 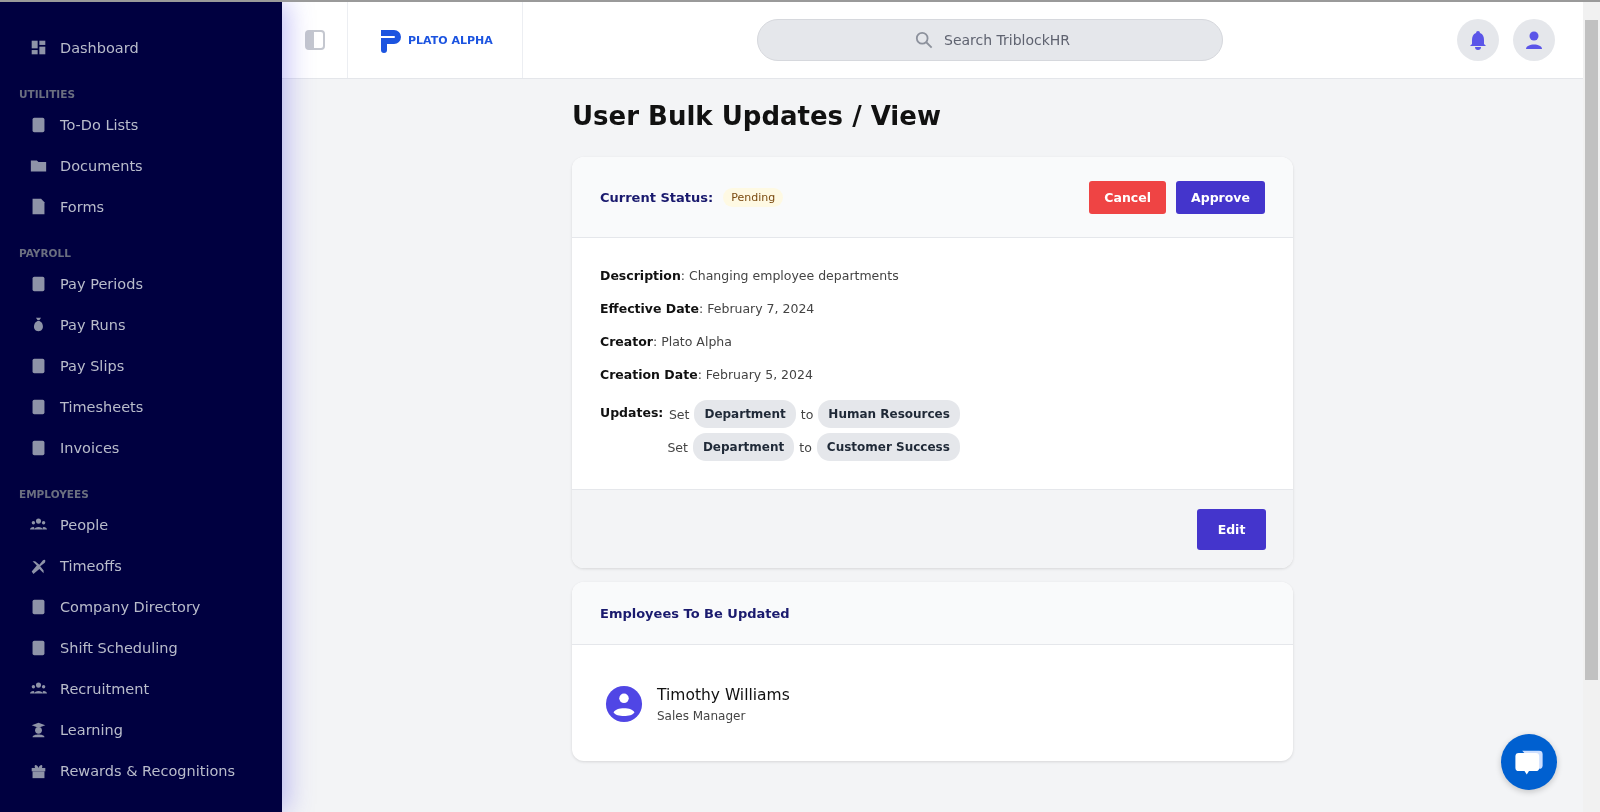 I want to click on logo-text: PLATO ALPHA, so click(x=450, y=40).